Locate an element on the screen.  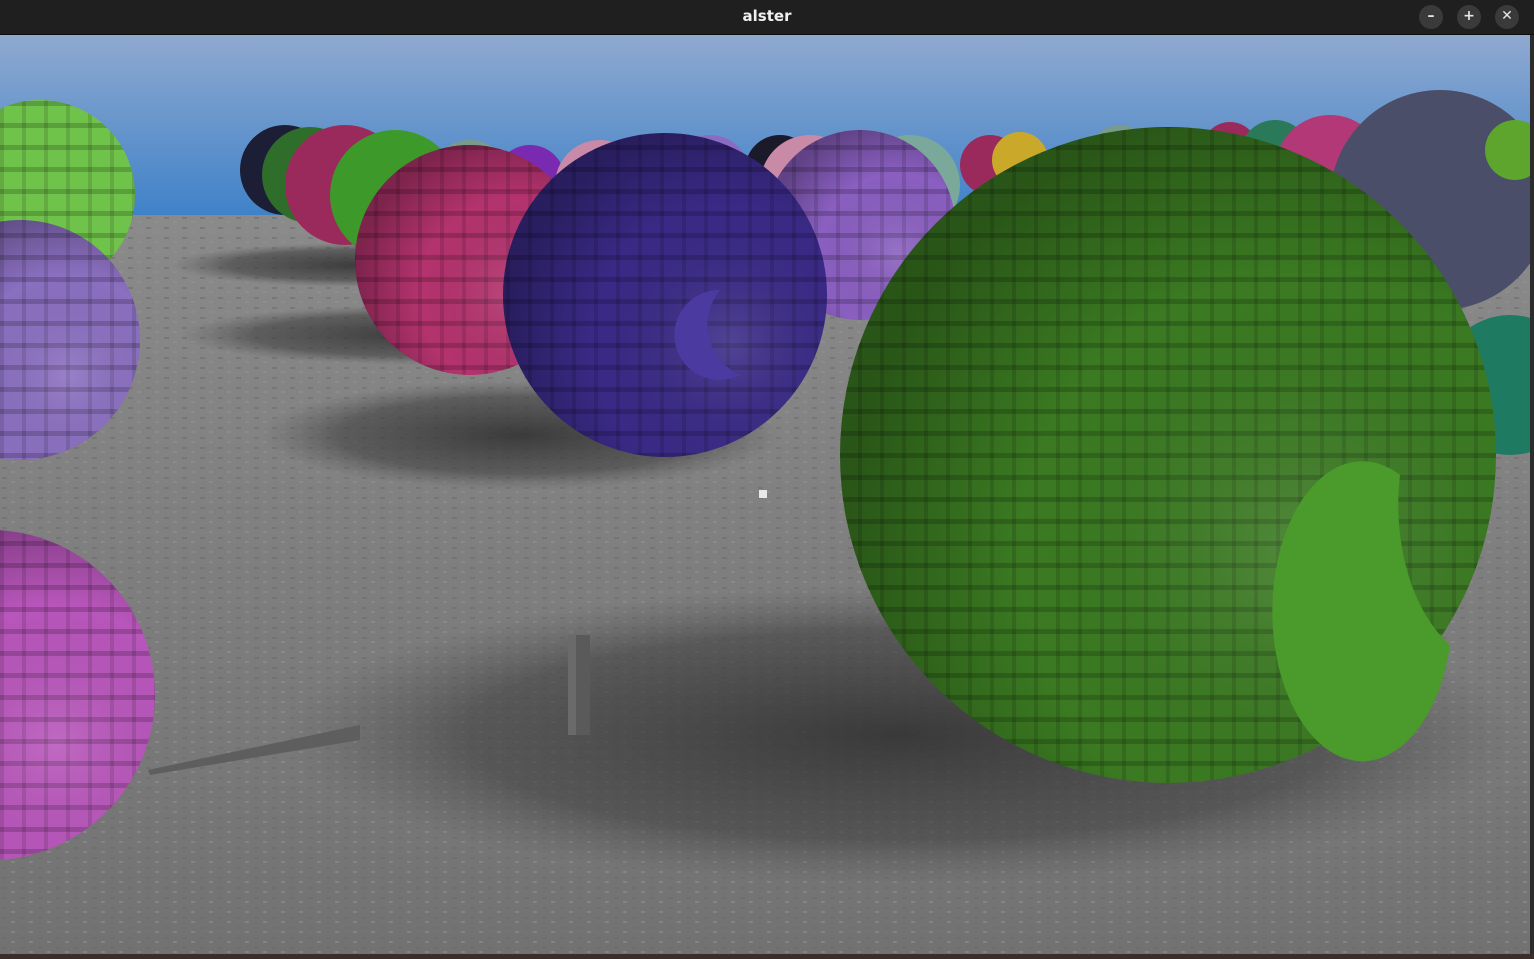
crosshair is located at coordinates (763, 494).